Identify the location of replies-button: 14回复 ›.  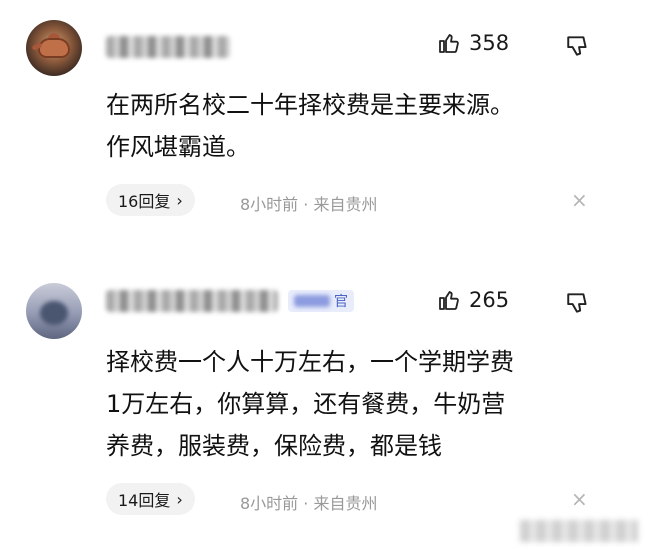
(150, 499).